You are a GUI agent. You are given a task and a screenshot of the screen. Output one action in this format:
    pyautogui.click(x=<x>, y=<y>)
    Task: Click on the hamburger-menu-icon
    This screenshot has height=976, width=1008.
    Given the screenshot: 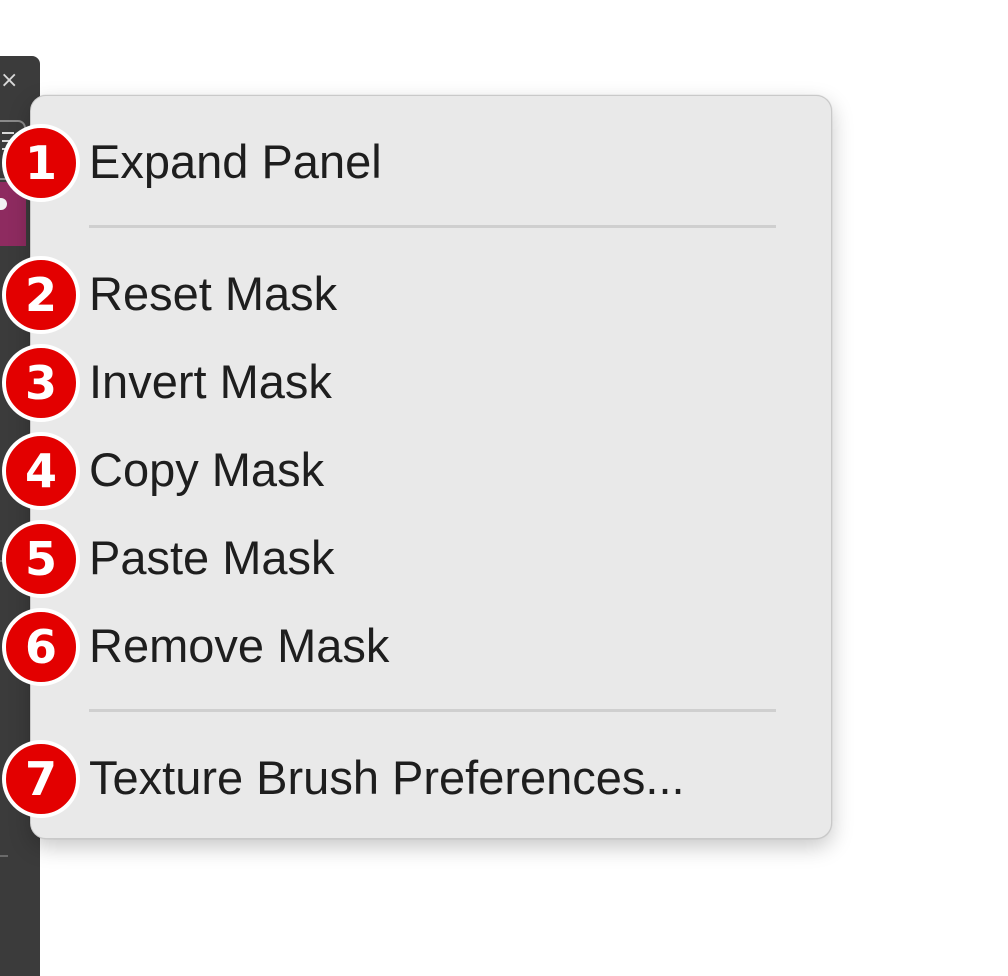 What is the action you would take?
    pyautogui.click(x=8, y=133)
    